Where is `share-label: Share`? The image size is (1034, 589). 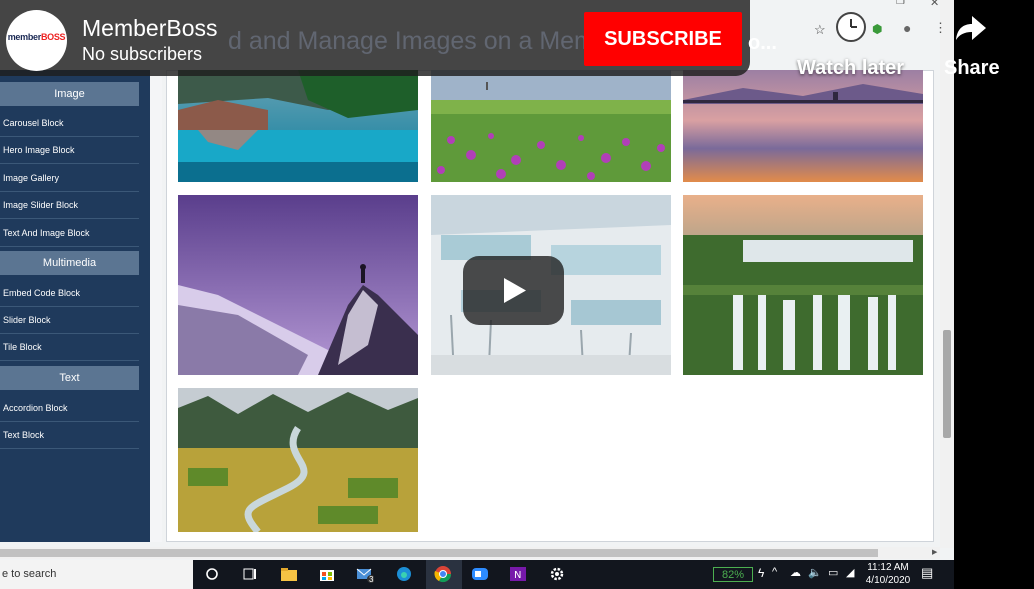 share-label: Share is located at coordinates (972, 68).